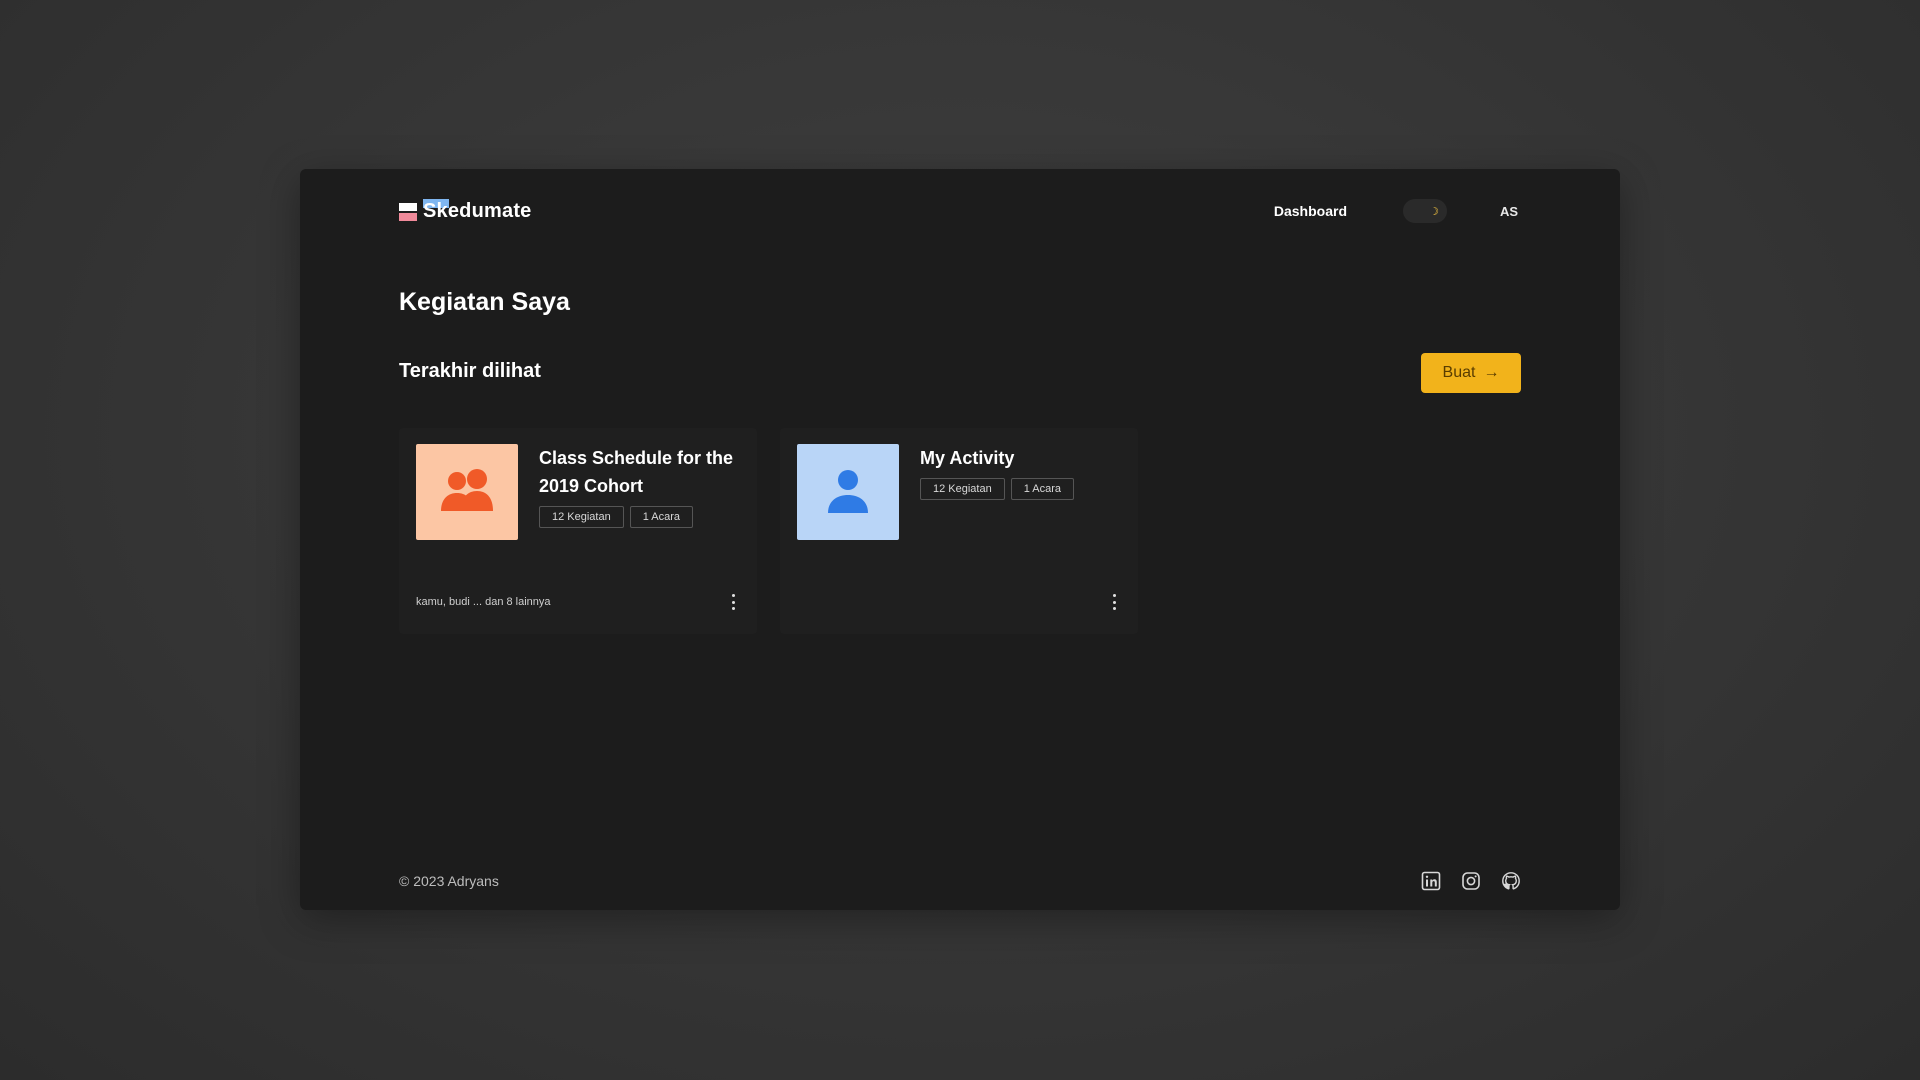 This screenshot has height=1080, width=1920. I want to click on create-button: Buat →, so click(1471, 373).